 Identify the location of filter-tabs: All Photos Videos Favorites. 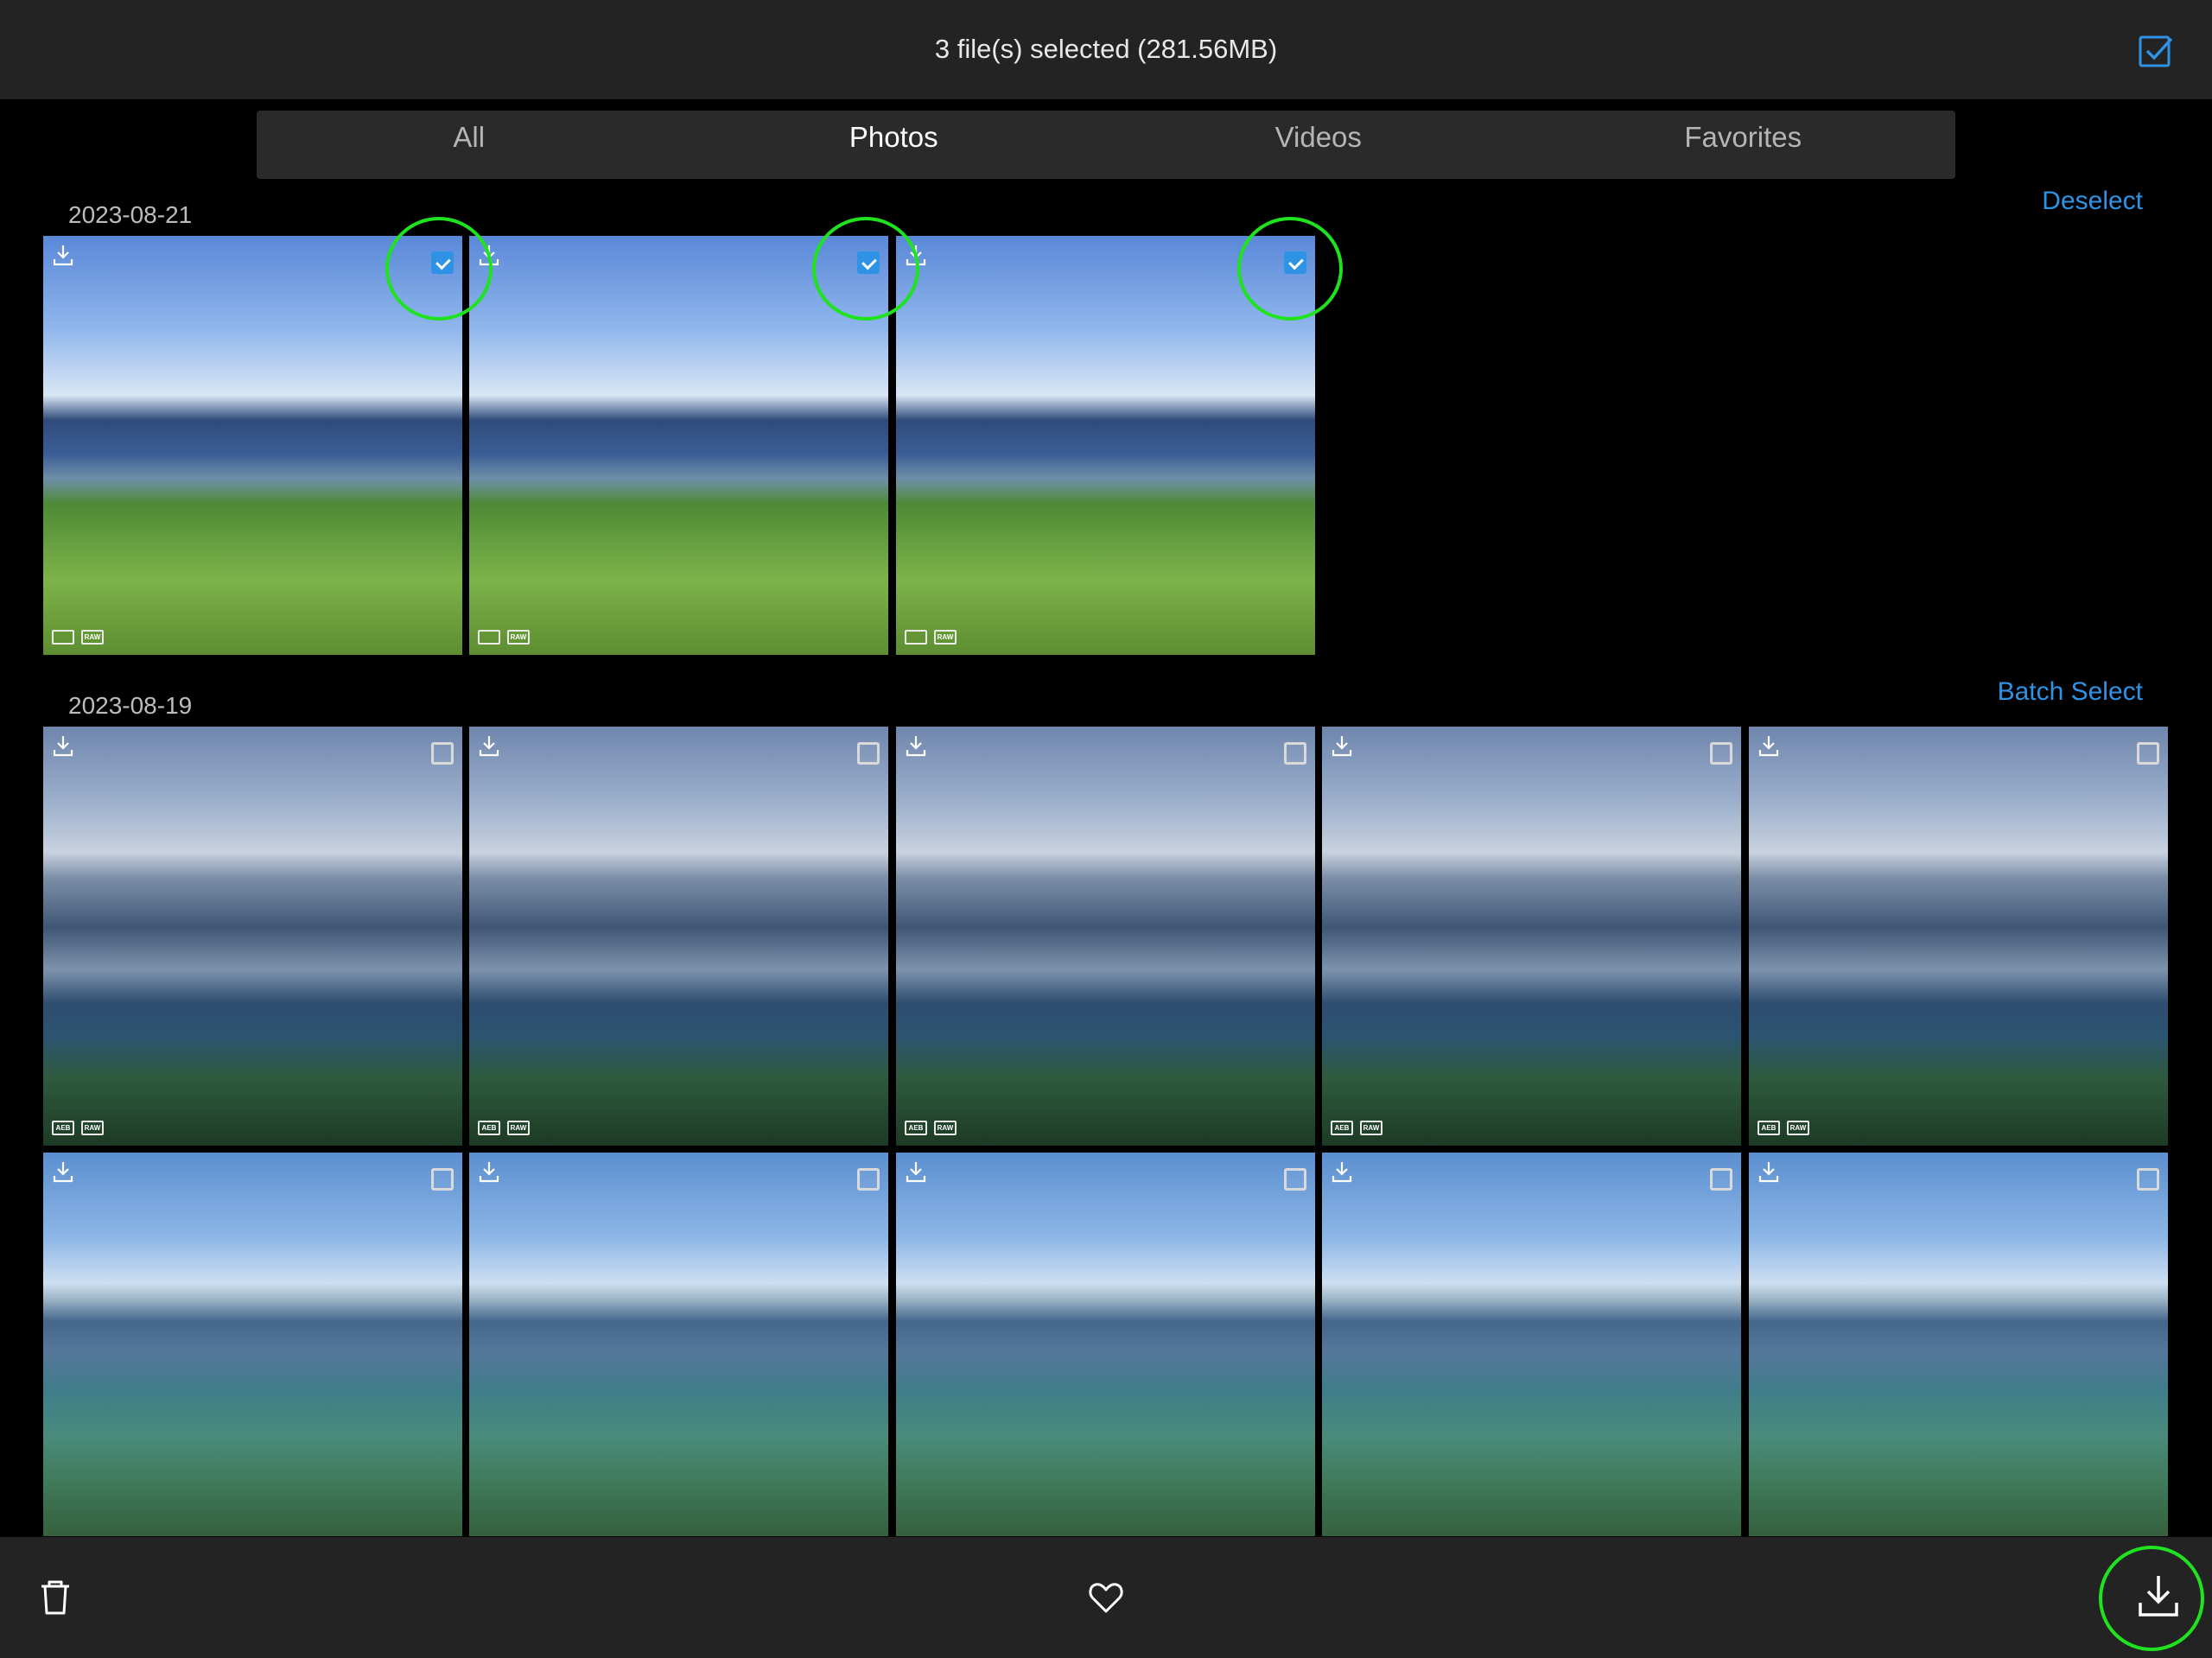
(1106, 145).